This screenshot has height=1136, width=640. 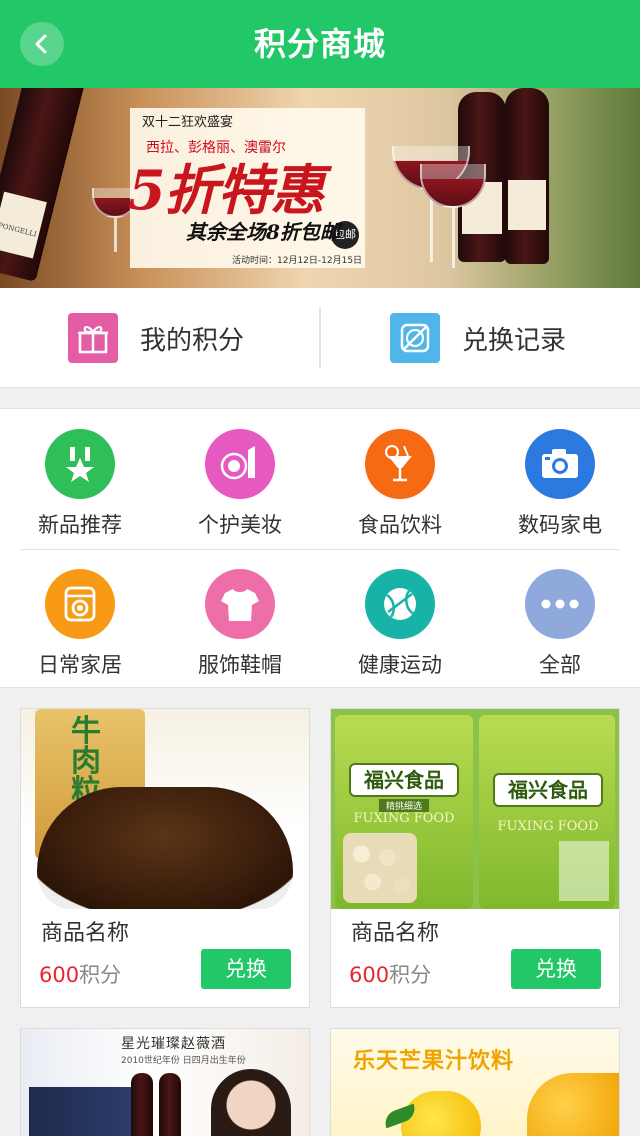 I want to click on category-digital: 数码家电, so click(x=560, y=484).